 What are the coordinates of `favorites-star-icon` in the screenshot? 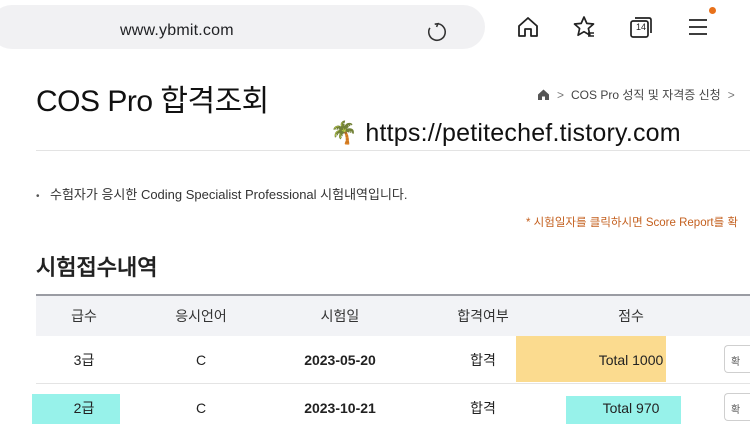 It's located at (584, 27).